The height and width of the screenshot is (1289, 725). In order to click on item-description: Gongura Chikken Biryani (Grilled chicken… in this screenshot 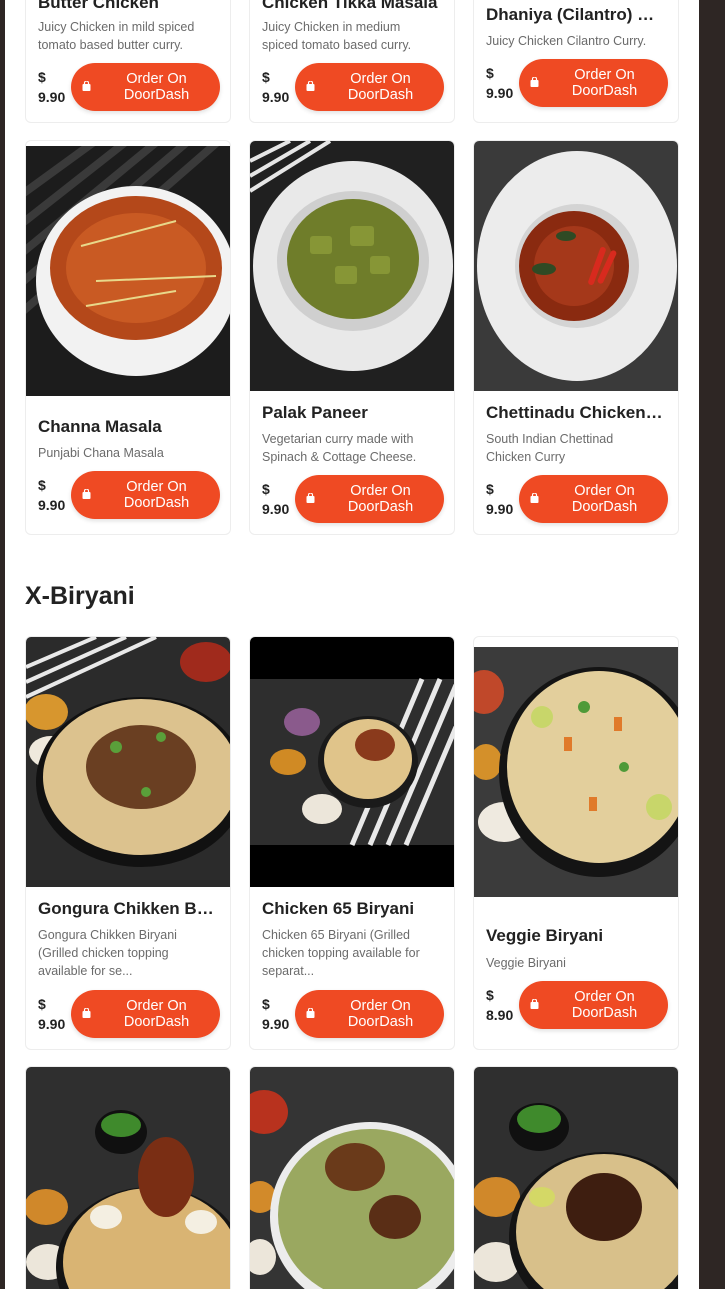, I will do `click(107, 953)`.